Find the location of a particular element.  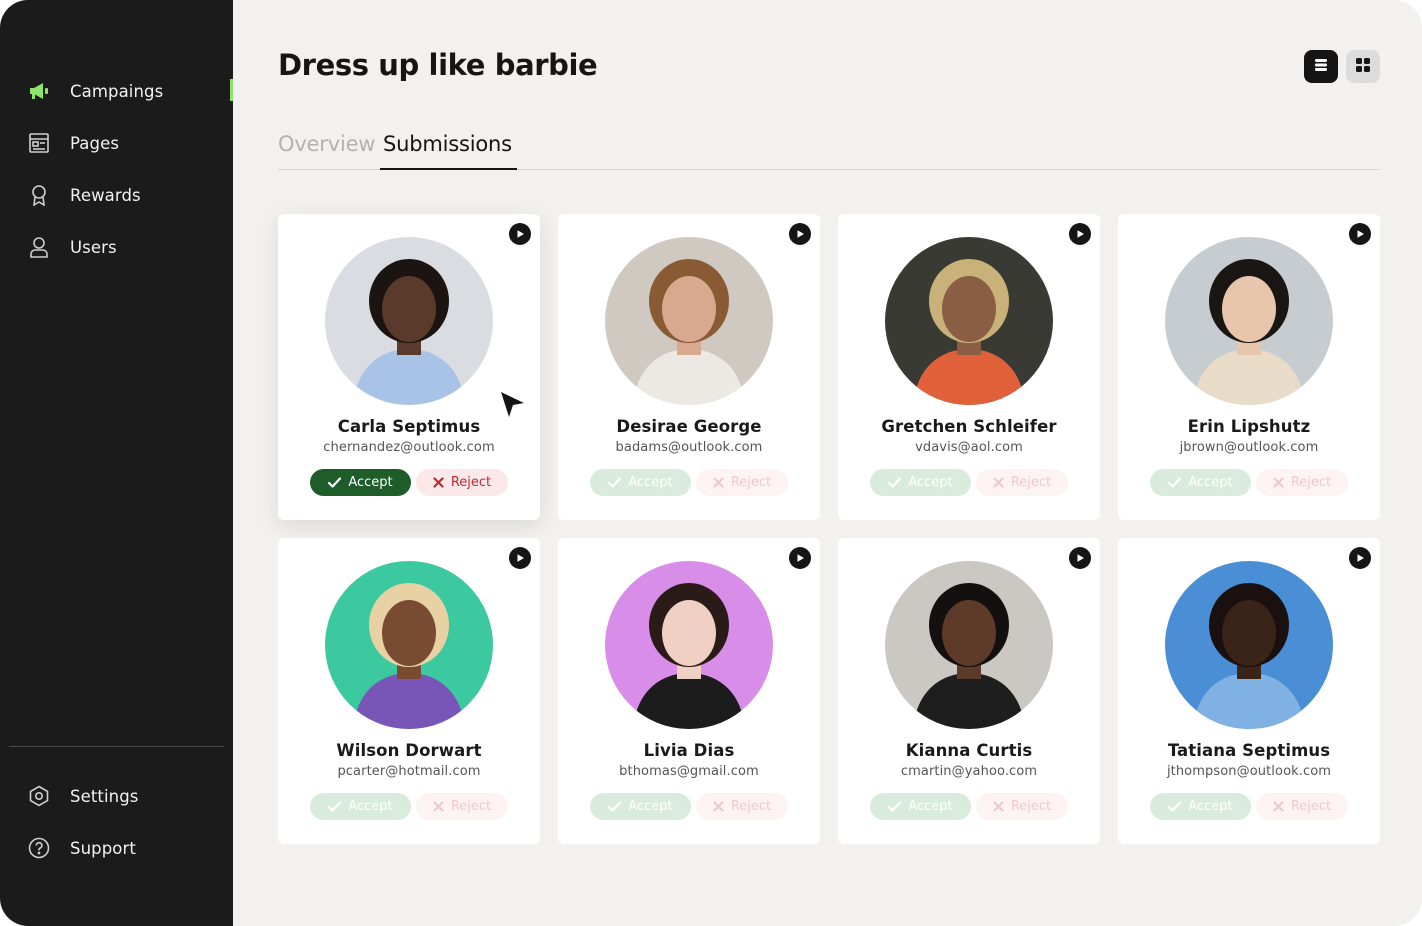

active-tab-indicator is located at coordinates (448, 169).